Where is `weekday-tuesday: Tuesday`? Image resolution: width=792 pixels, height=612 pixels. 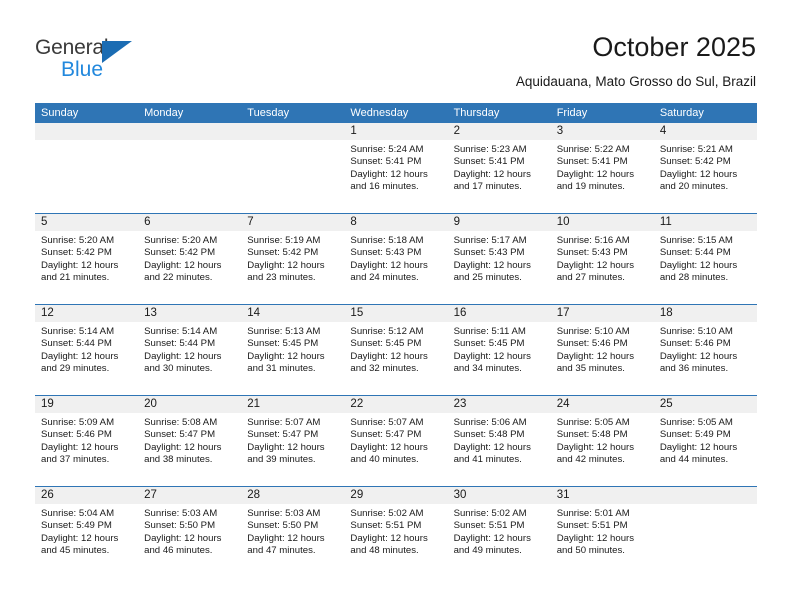 weekday-tuesday: Tuesday is located at coordinates (268, 113).